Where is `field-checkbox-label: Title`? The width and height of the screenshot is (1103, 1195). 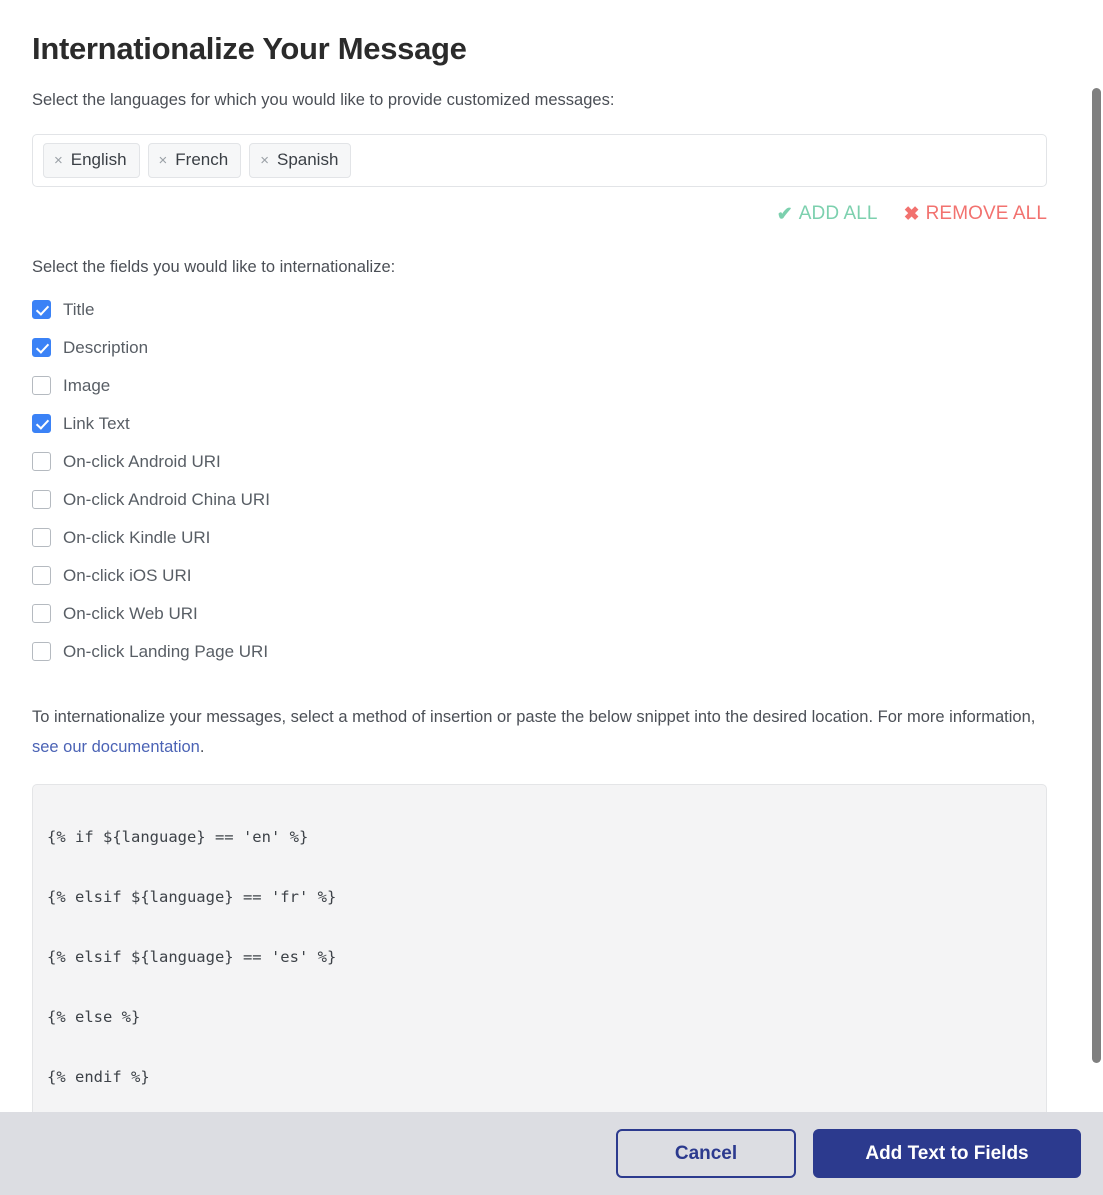 field-checkbox-label: Title is located at coordinates (79, 309).